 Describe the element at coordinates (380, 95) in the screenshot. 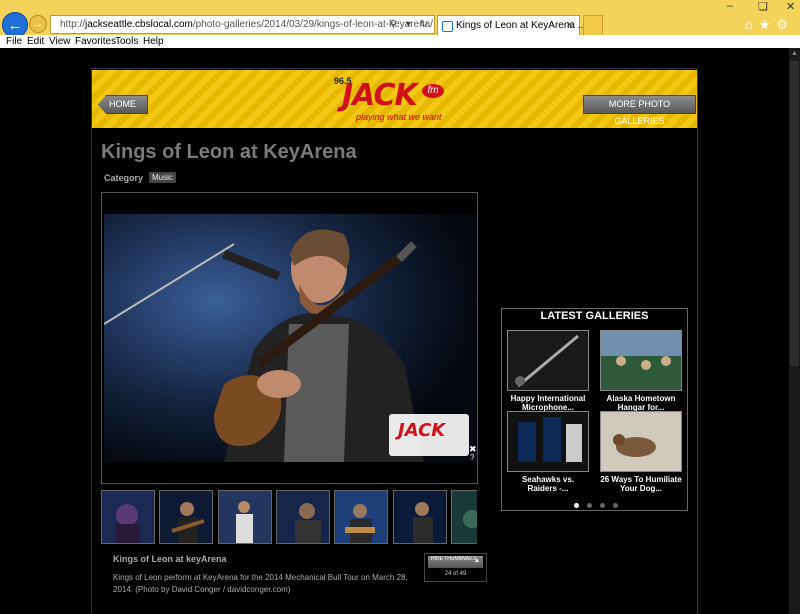

I see `logo-name: JACK` at that location.